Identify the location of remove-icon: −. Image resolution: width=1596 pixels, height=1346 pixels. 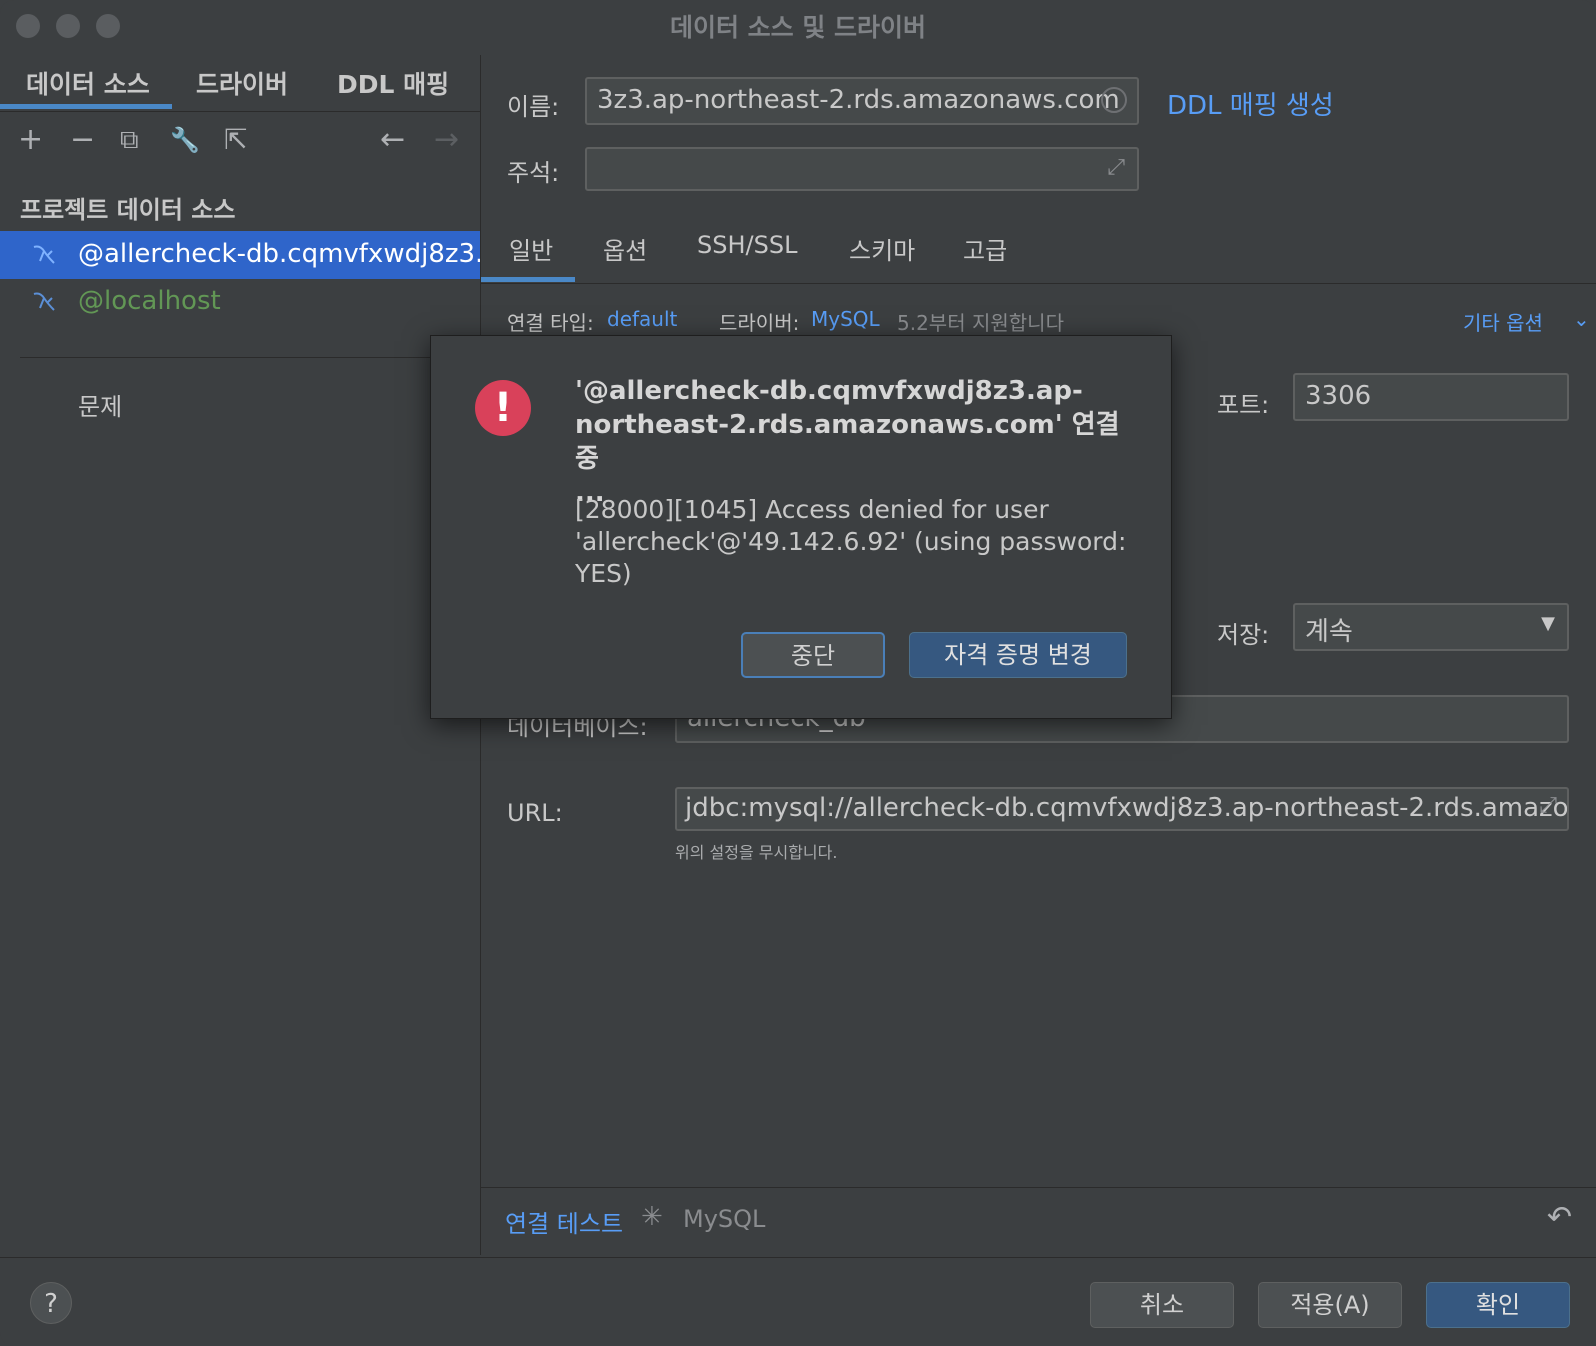
(82, 140).